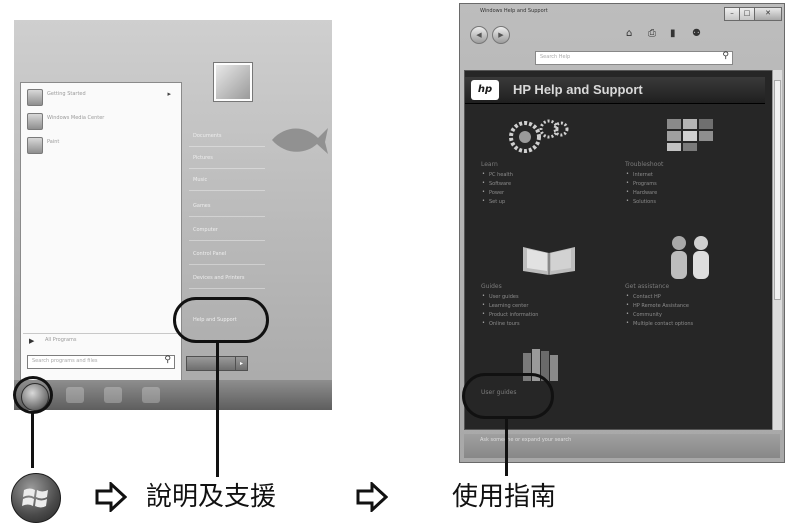 The width and height of the screenshot is (787, 532). What do you see at coordinates (647, 286) in the screenshot?
I see `section-title: Get assistance` at bounding box center [647, 286].